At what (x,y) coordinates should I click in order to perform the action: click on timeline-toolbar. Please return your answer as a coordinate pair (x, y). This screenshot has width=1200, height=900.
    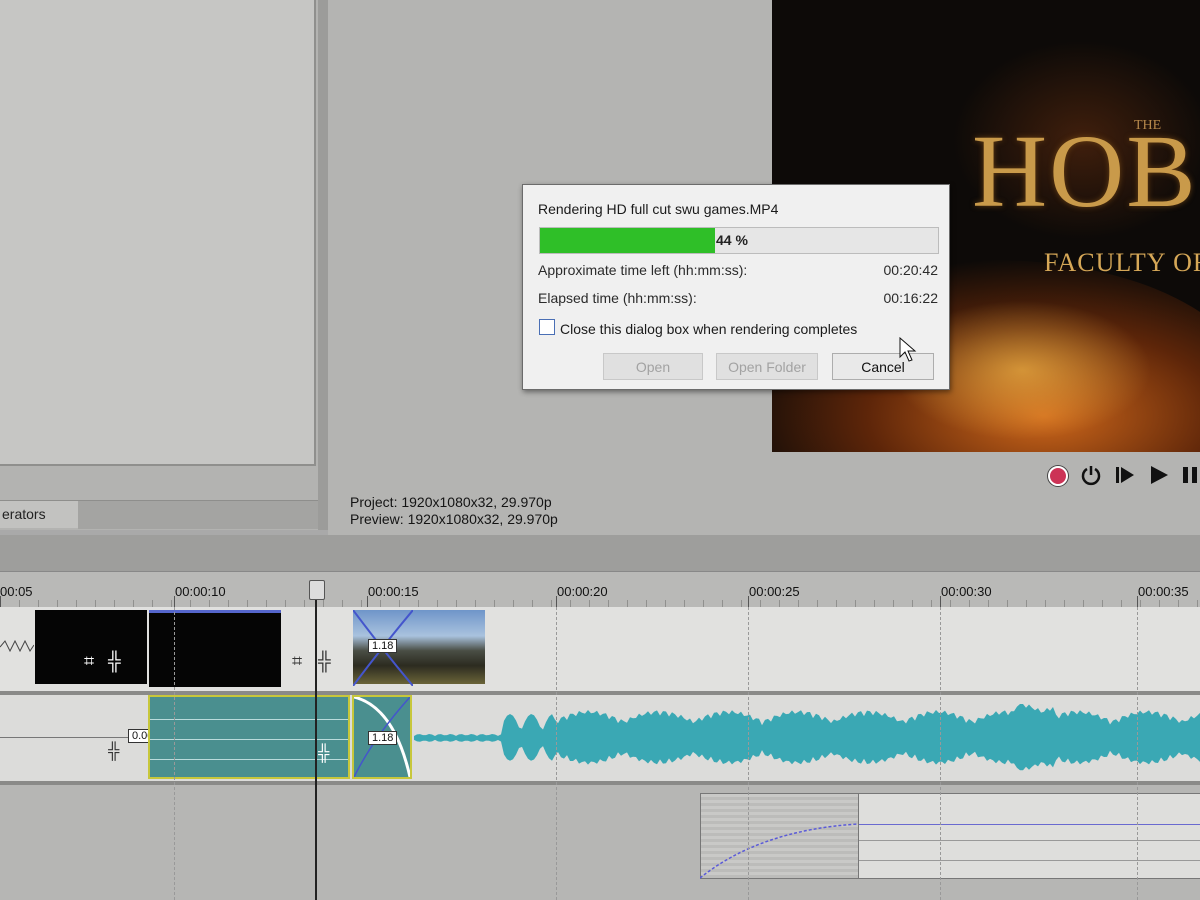
    Looking at the image, I should click on (600, 553).